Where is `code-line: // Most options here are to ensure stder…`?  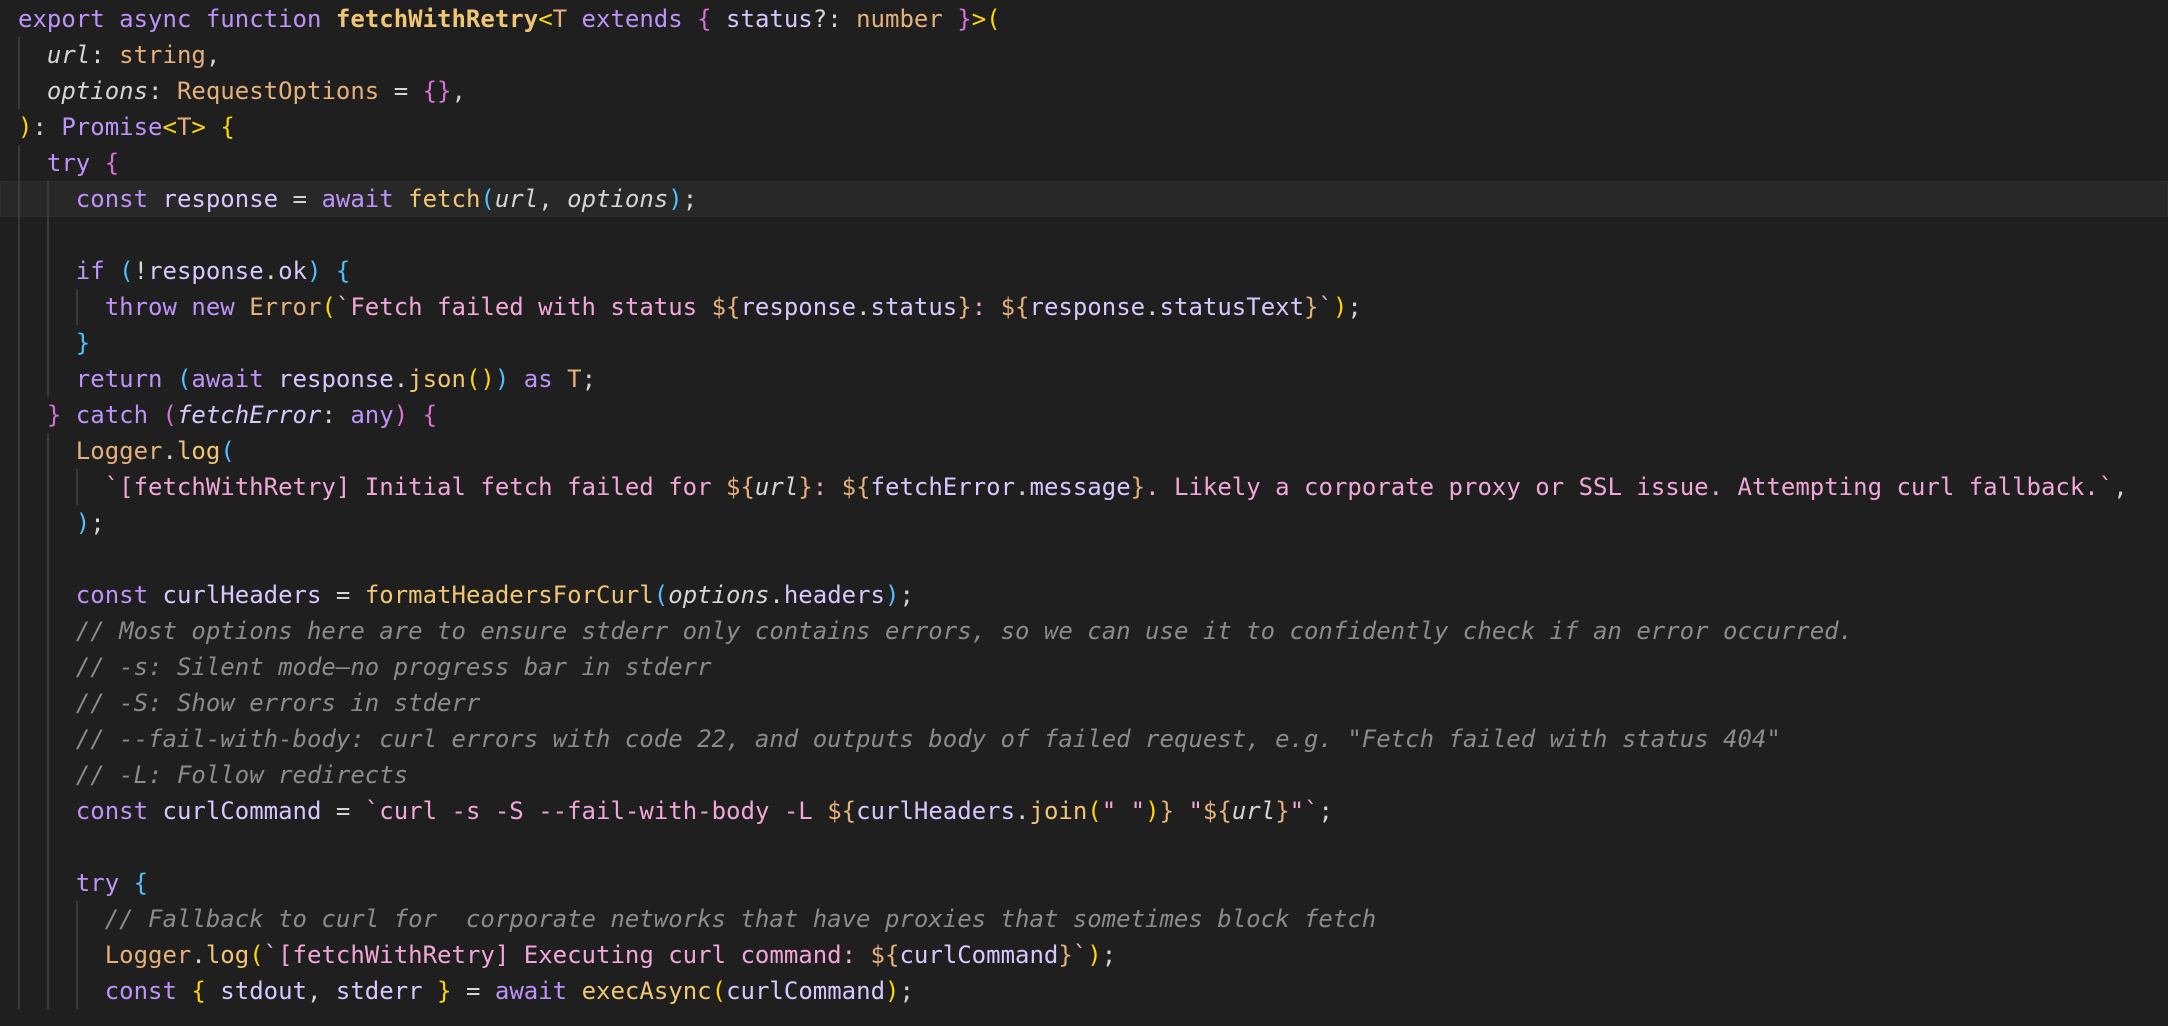 code-line: // Most options here are to ensure stder… is located at coordinates (1084, 631).